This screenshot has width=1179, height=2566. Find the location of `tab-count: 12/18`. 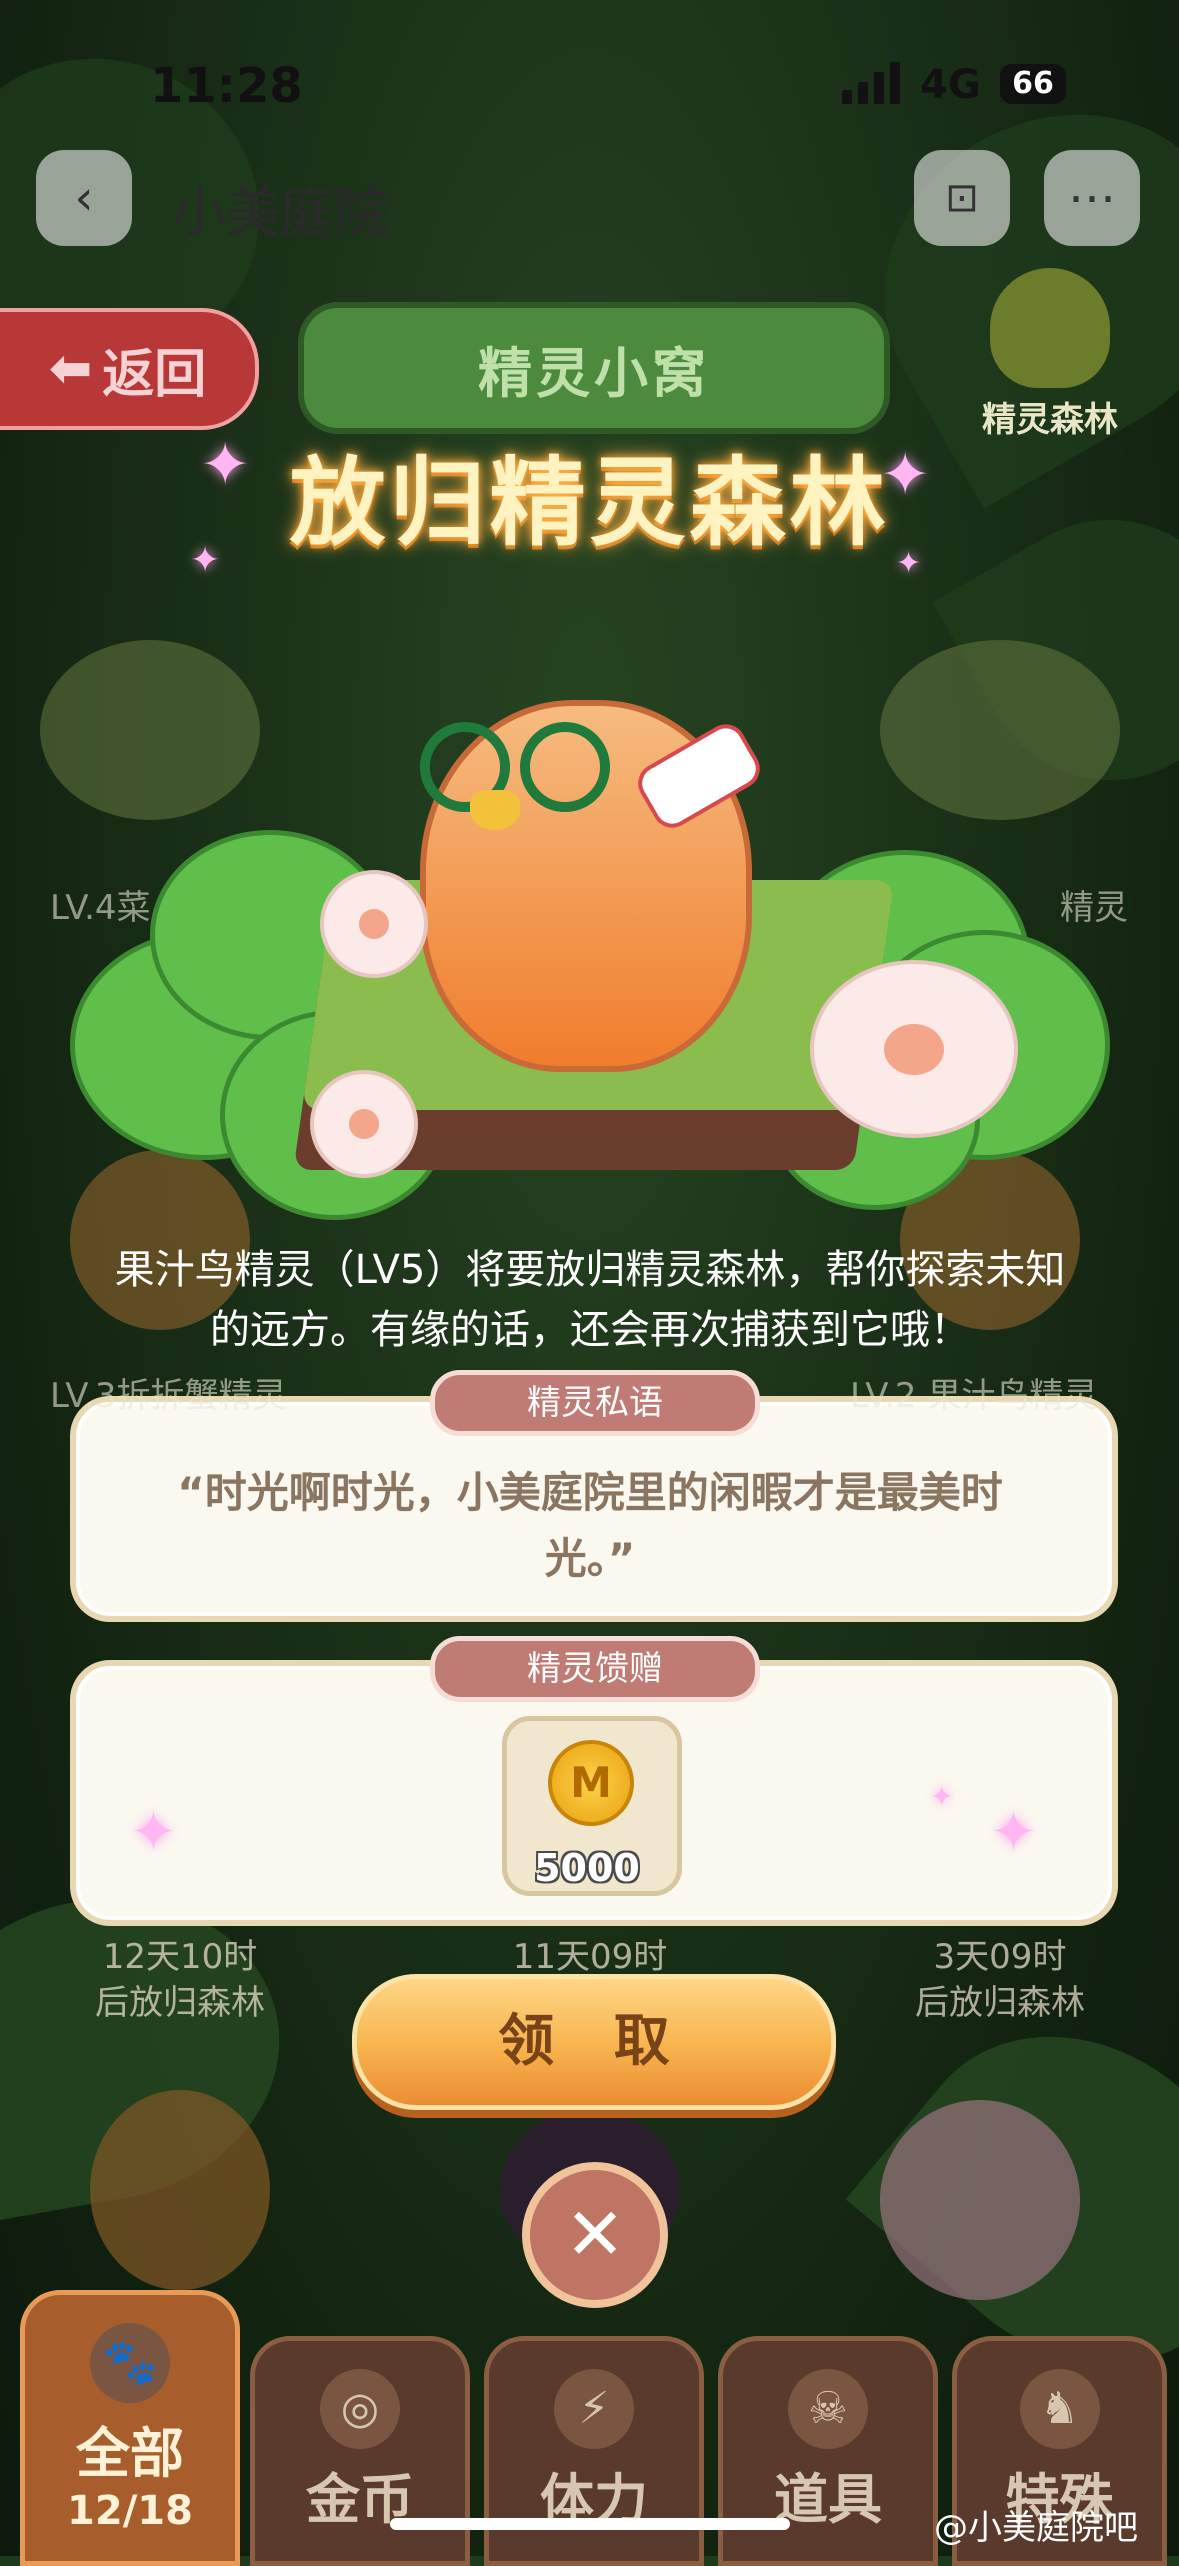

tab-count: 12/18 is located at coordinates (130, 2511).